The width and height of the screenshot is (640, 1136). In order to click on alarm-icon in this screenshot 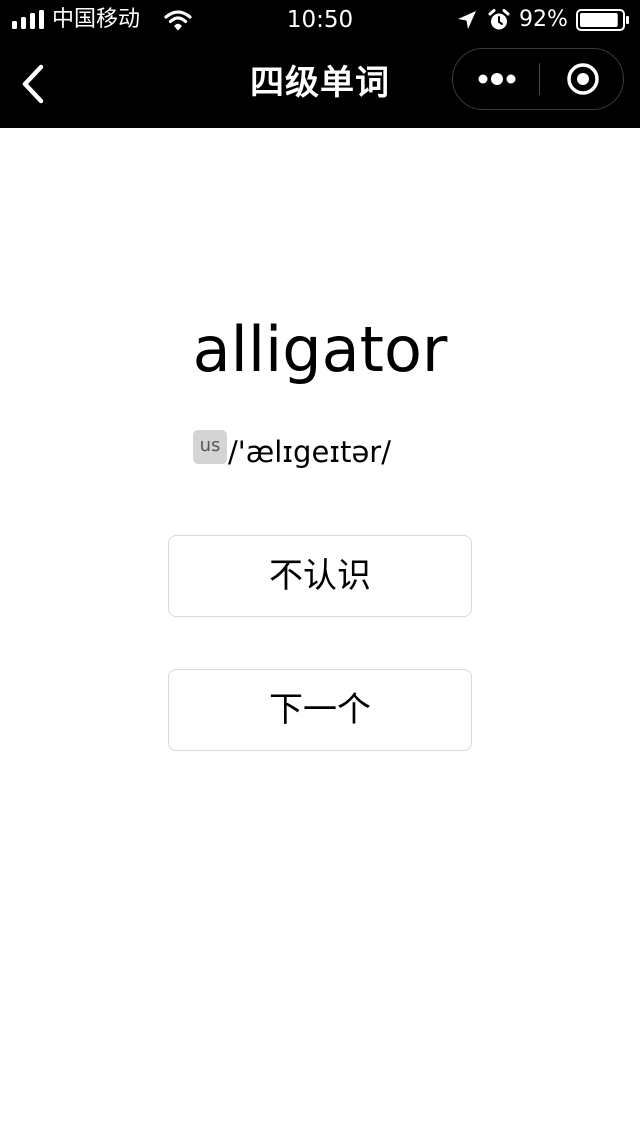, I will do `click(499, 19)`.